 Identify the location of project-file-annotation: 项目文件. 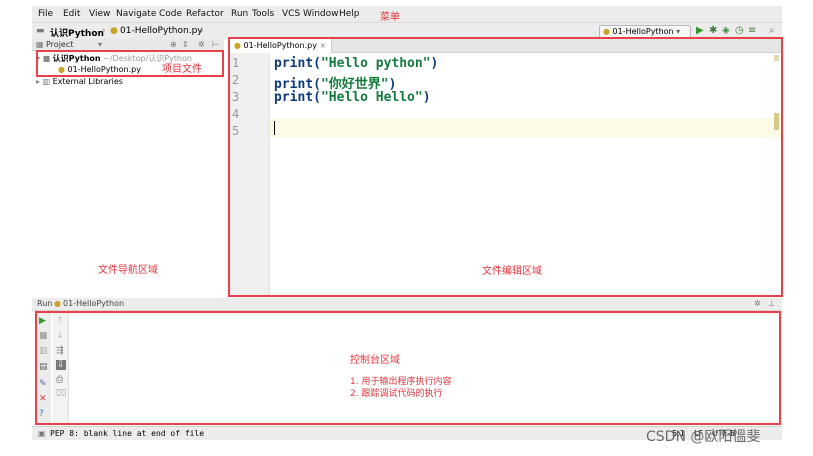
(182, 69).